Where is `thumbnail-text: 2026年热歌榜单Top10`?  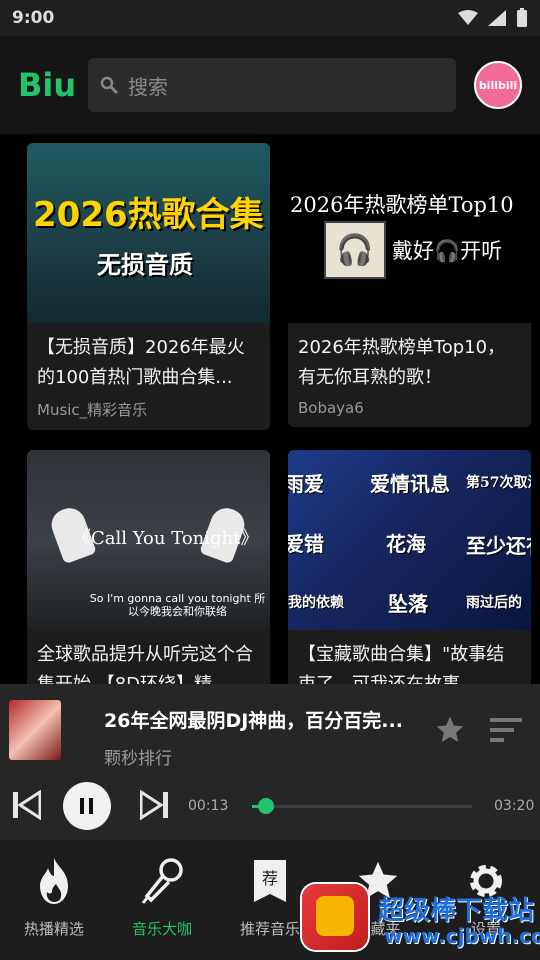 thumbnail-text: 2026年热歌榜单Top10 is located at coordinates (402, 205).